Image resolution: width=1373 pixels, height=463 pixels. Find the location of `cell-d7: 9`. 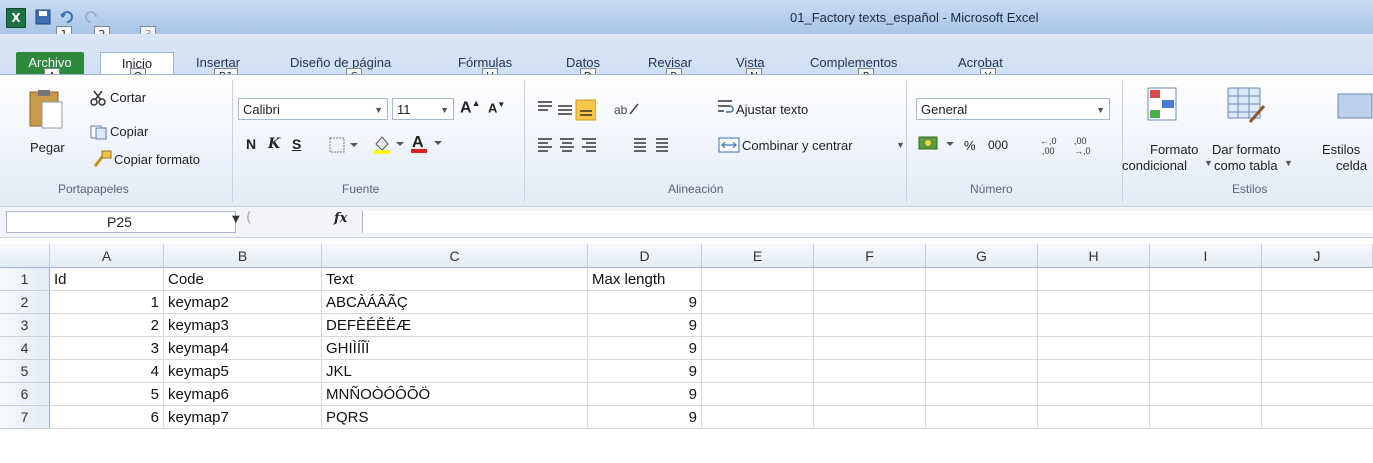

cell-d7: 9 is located at coordinates (645, 417).